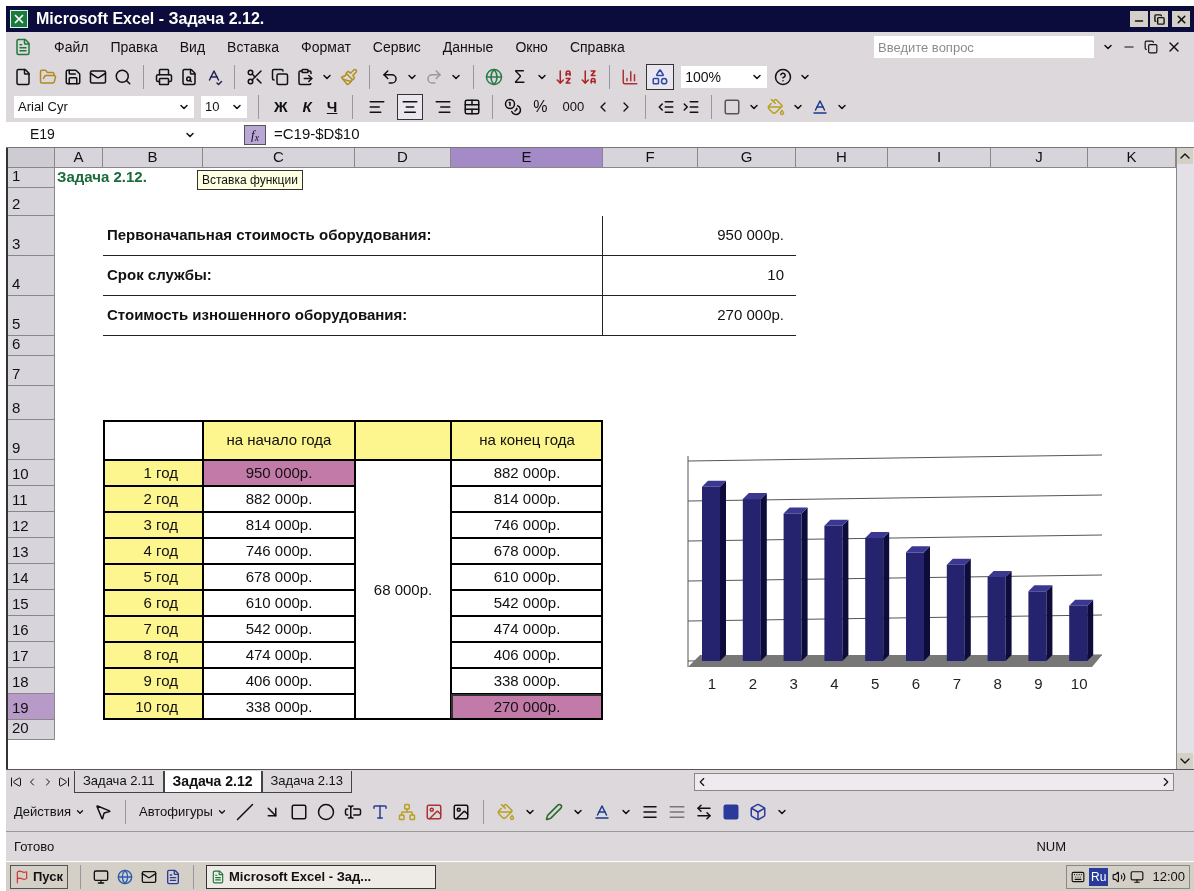 This screenshot has width=1194, height=891. Describe the element at coordinates (757, 812) in the screenshot. I see `3d-icon` at that location.